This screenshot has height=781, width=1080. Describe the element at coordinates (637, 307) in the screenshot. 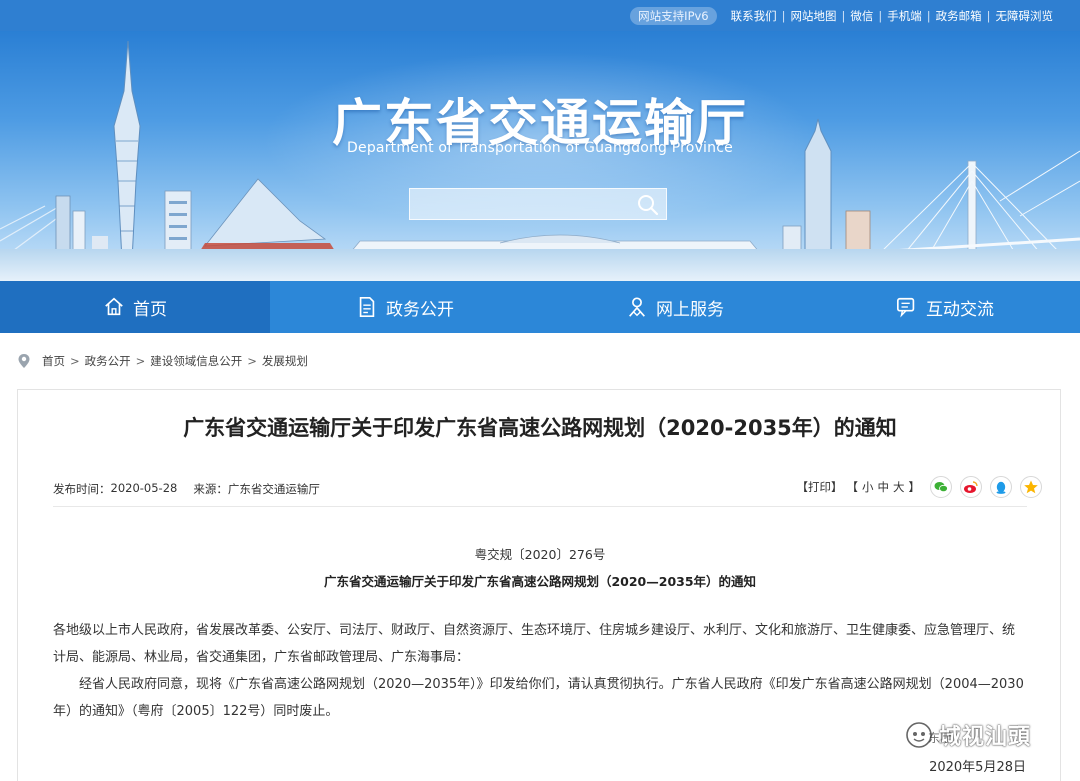

I see `service-icon` at that location.